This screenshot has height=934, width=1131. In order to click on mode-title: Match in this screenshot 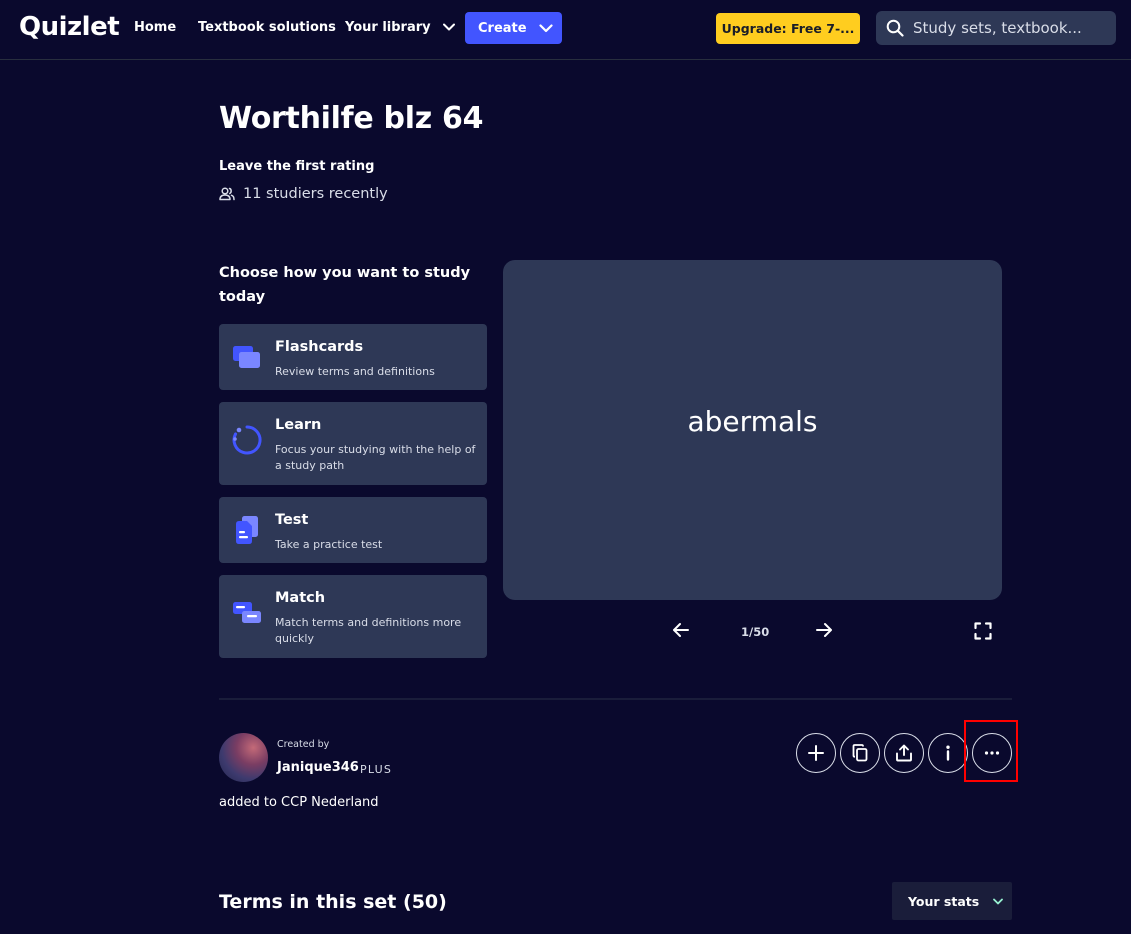, I will do `click(300, 598)`.